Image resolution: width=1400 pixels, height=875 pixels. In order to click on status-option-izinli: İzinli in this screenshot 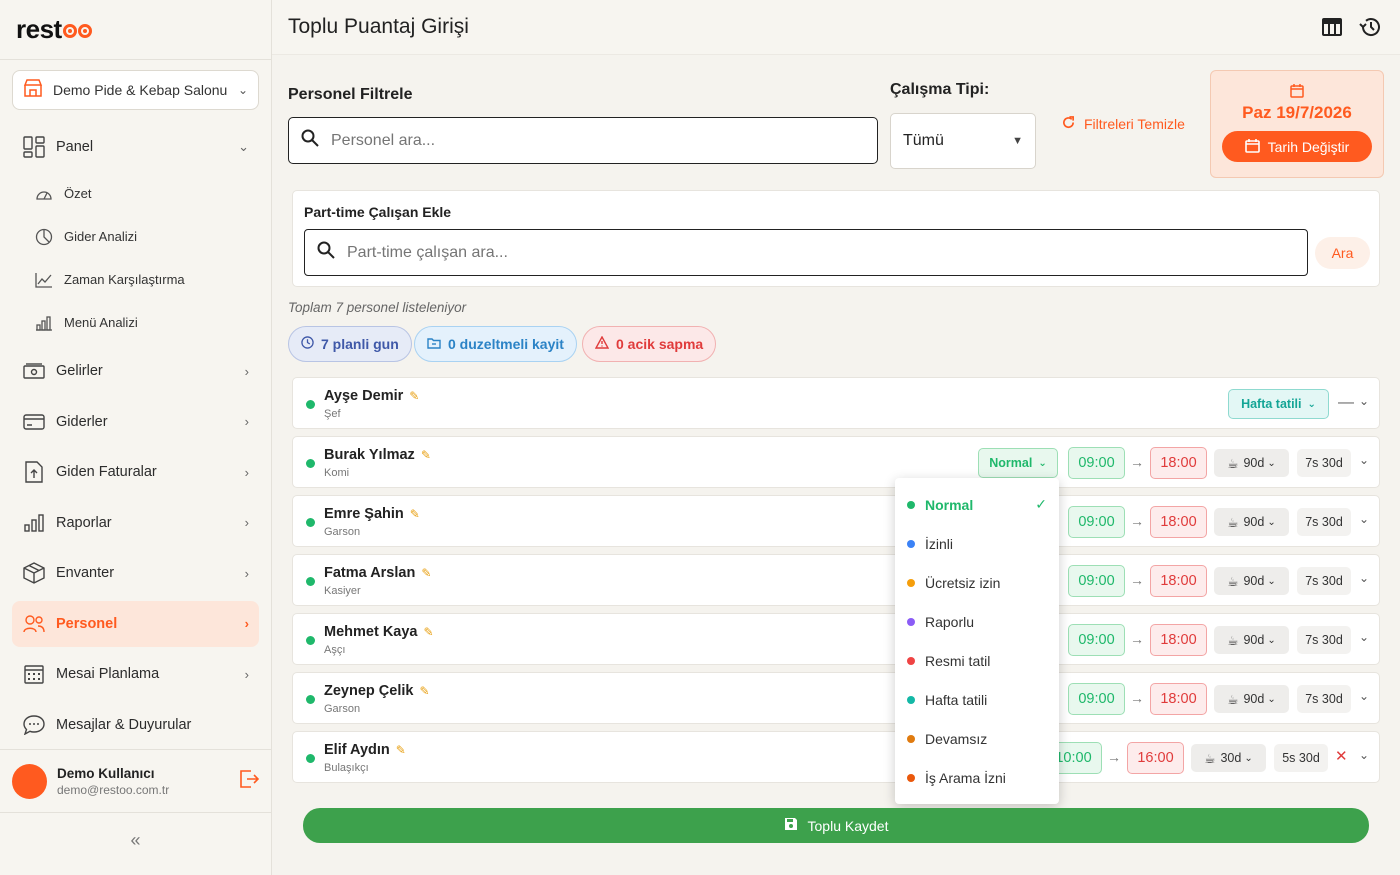, I will do `click(977, 543)`.